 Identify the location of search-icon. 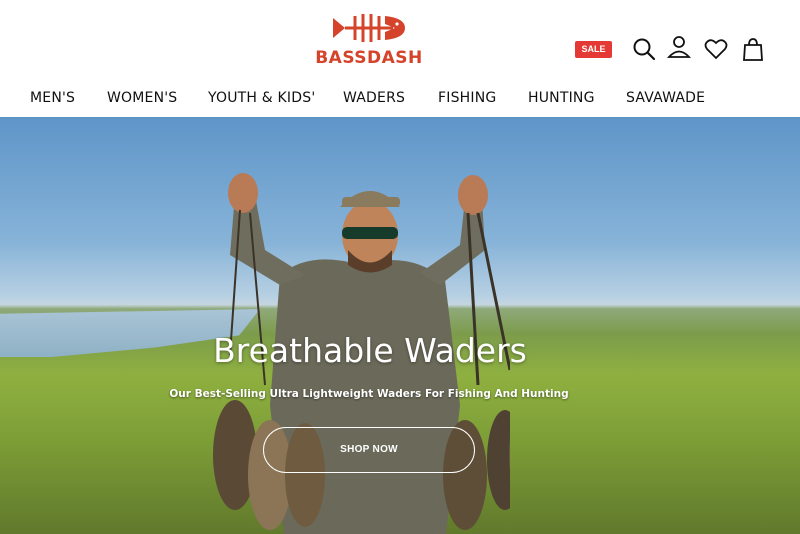
(644, 49).